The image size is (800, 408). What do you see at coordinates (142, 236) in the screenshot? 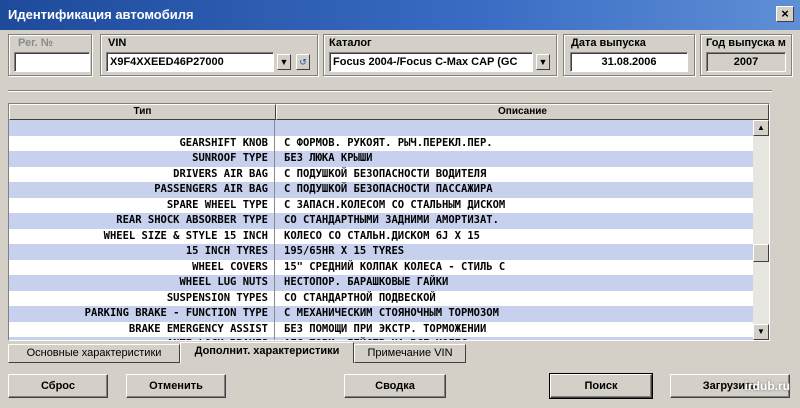
I see `cell-type: WHEEL SIZE & STYLE 15 INCH` at bounding box center [142, 236].